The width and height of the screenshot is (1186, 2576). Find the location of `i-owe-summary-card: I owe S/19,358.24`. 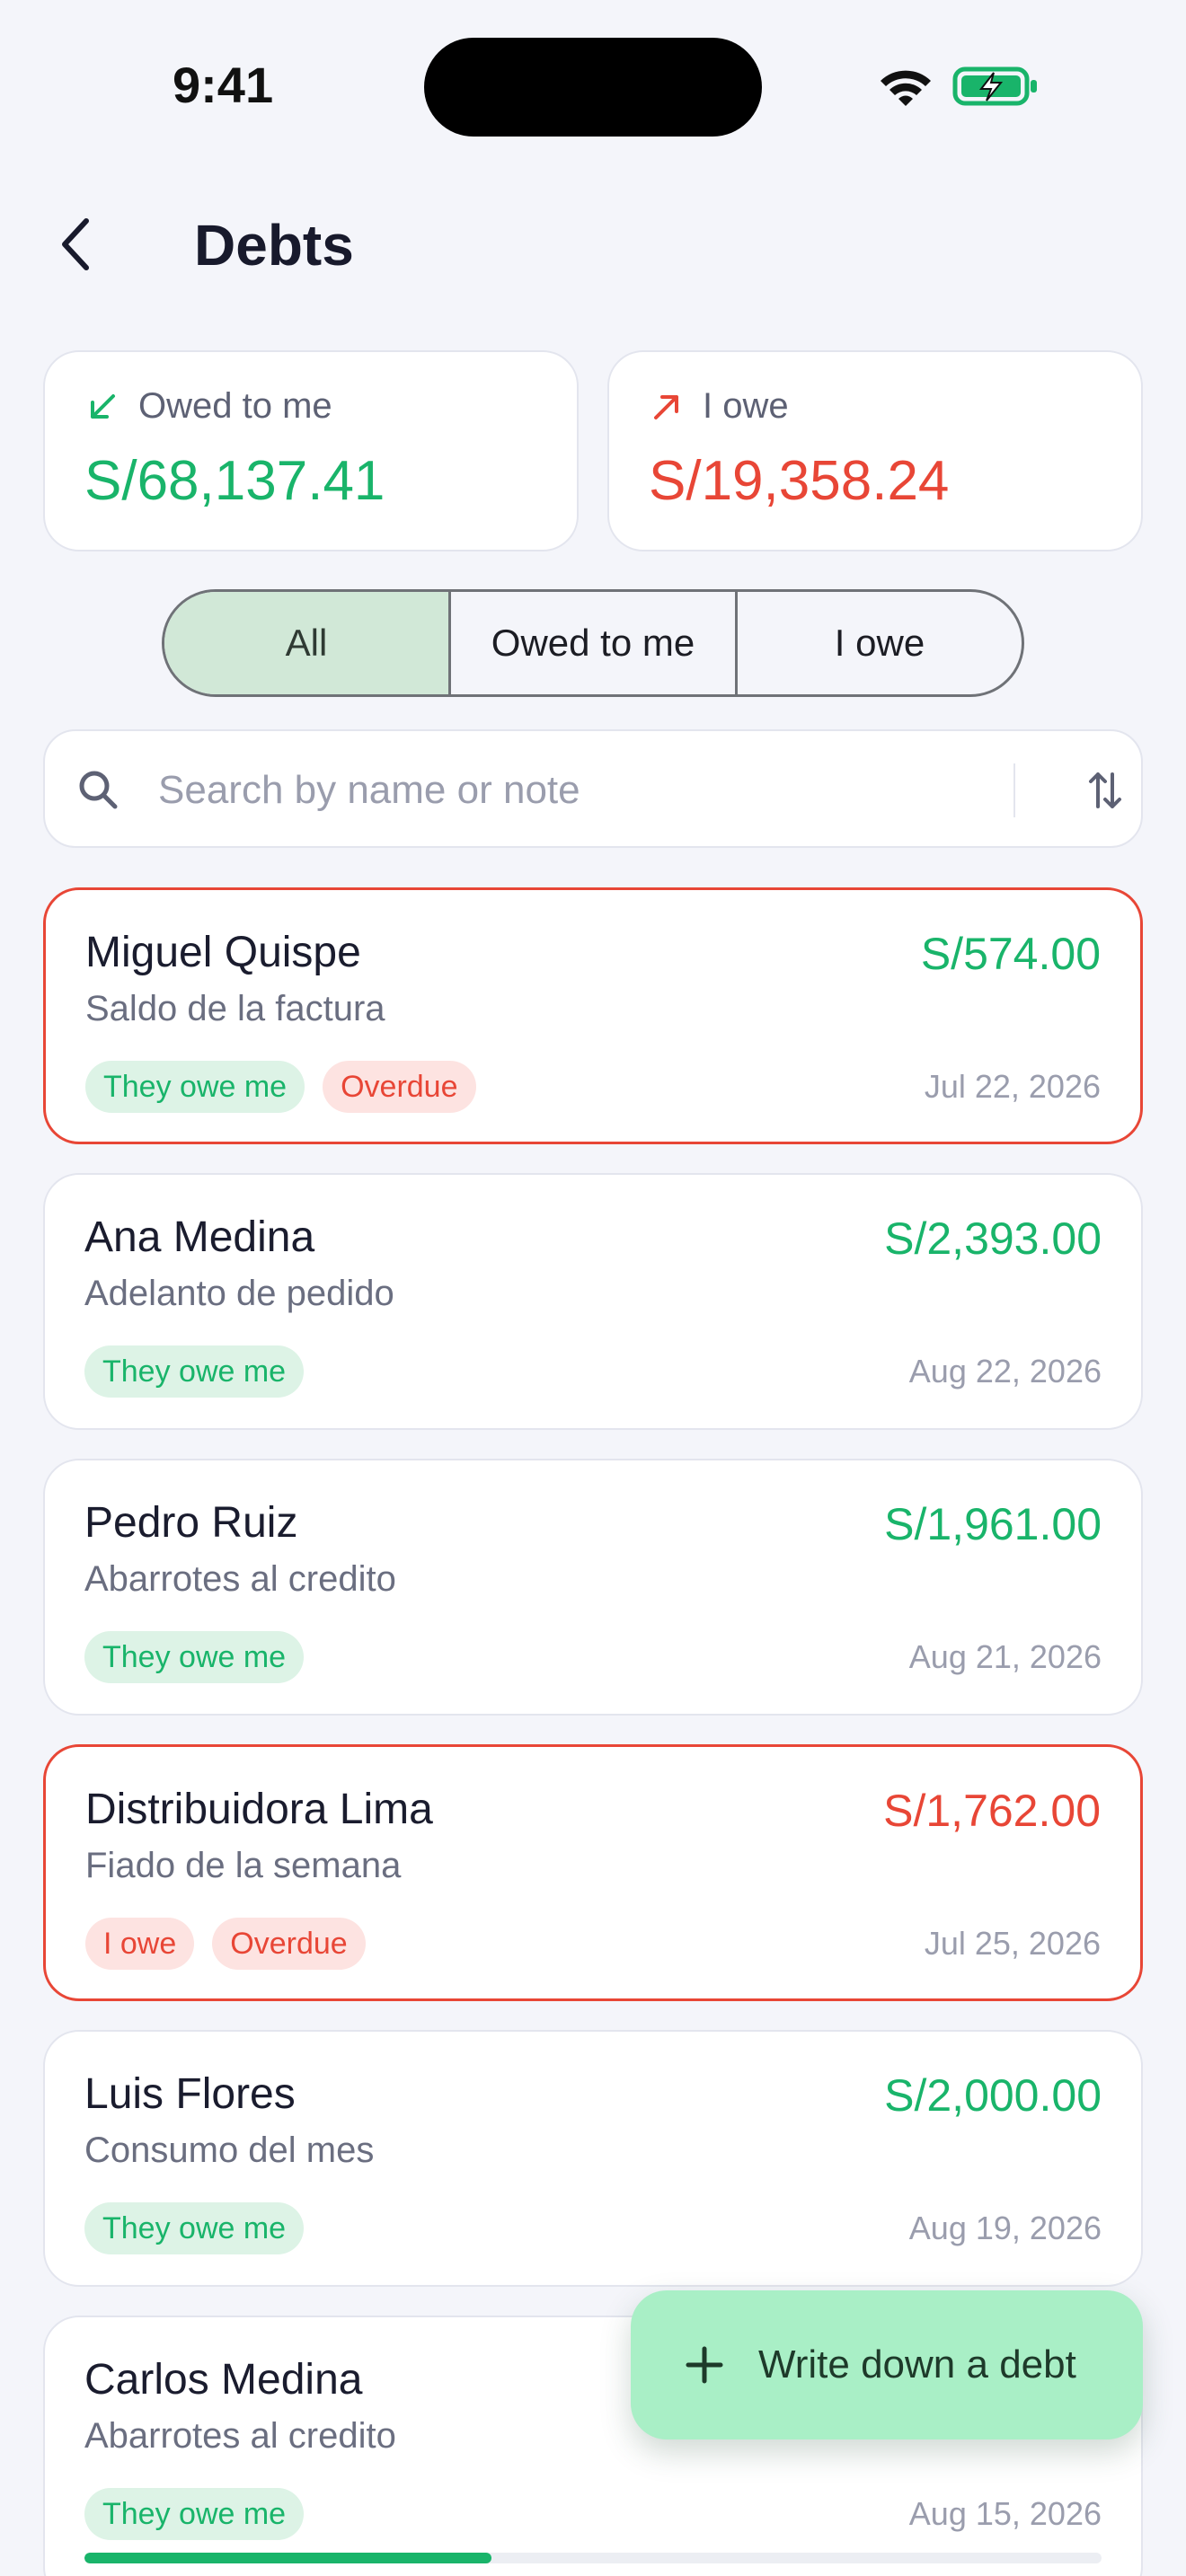

i-owe-summary-card: I owe S/19,358.24 is located at coordinates (875, 450).